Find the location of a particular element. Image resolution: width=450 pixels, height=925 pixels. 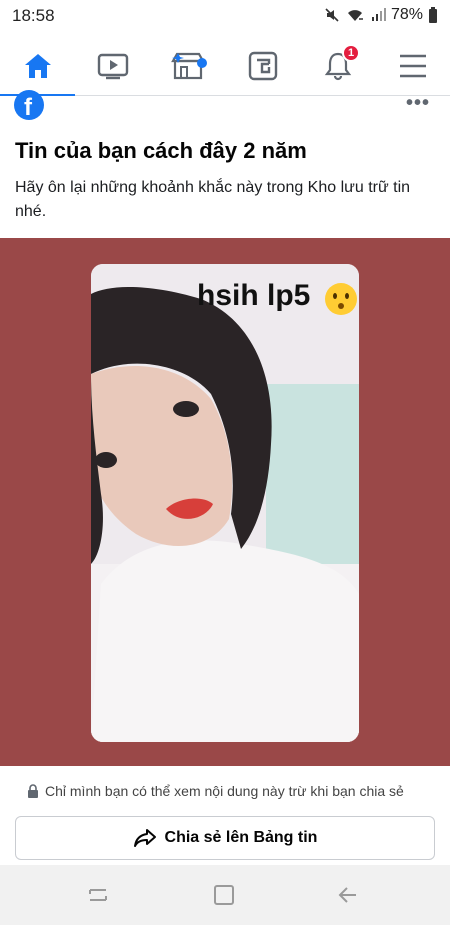

home-icon is located at coordinates (37, 66).